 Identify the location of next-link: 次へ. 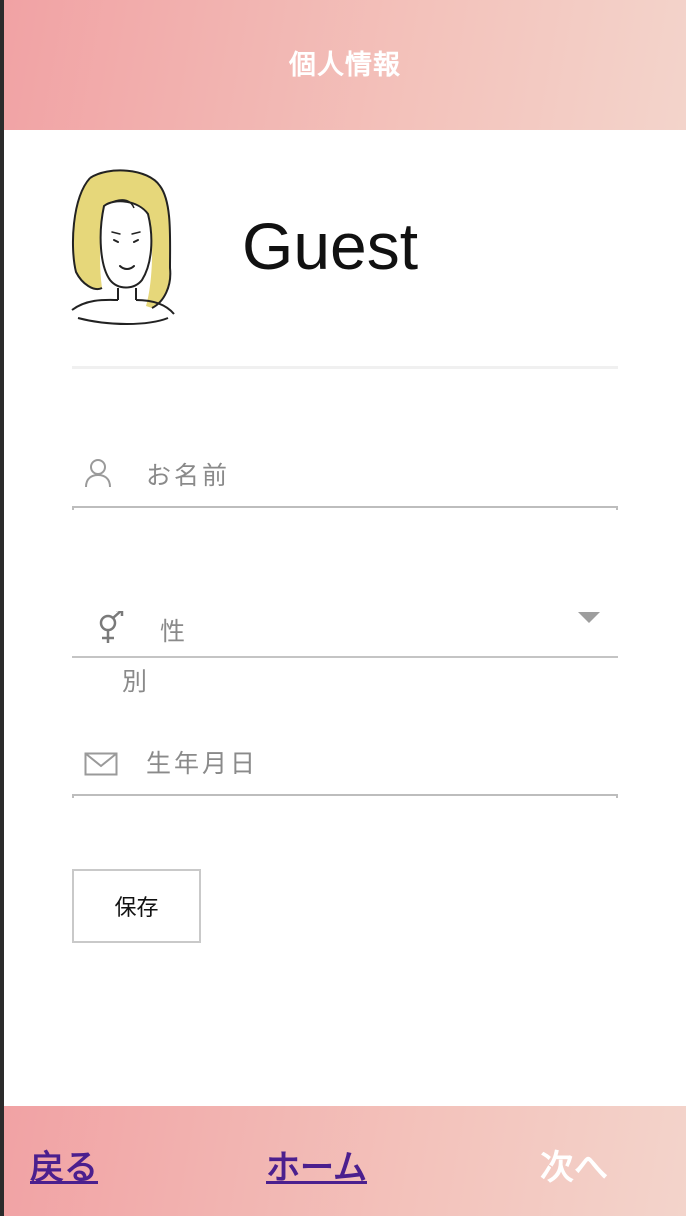
(574, 1164).